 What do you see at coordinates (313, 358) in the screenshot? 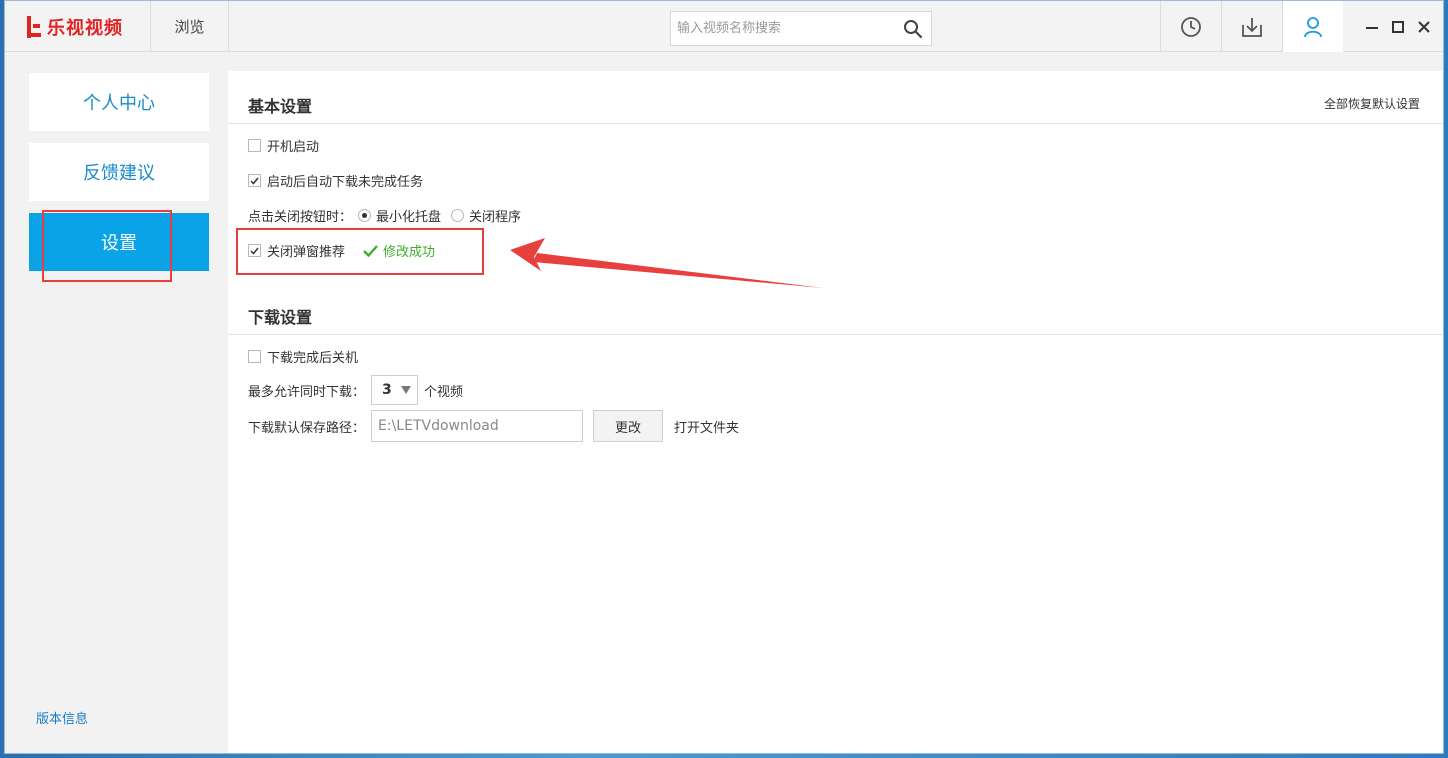
I see `shutdown-label: 下载完成后关机` at bounding box center [313, 358].